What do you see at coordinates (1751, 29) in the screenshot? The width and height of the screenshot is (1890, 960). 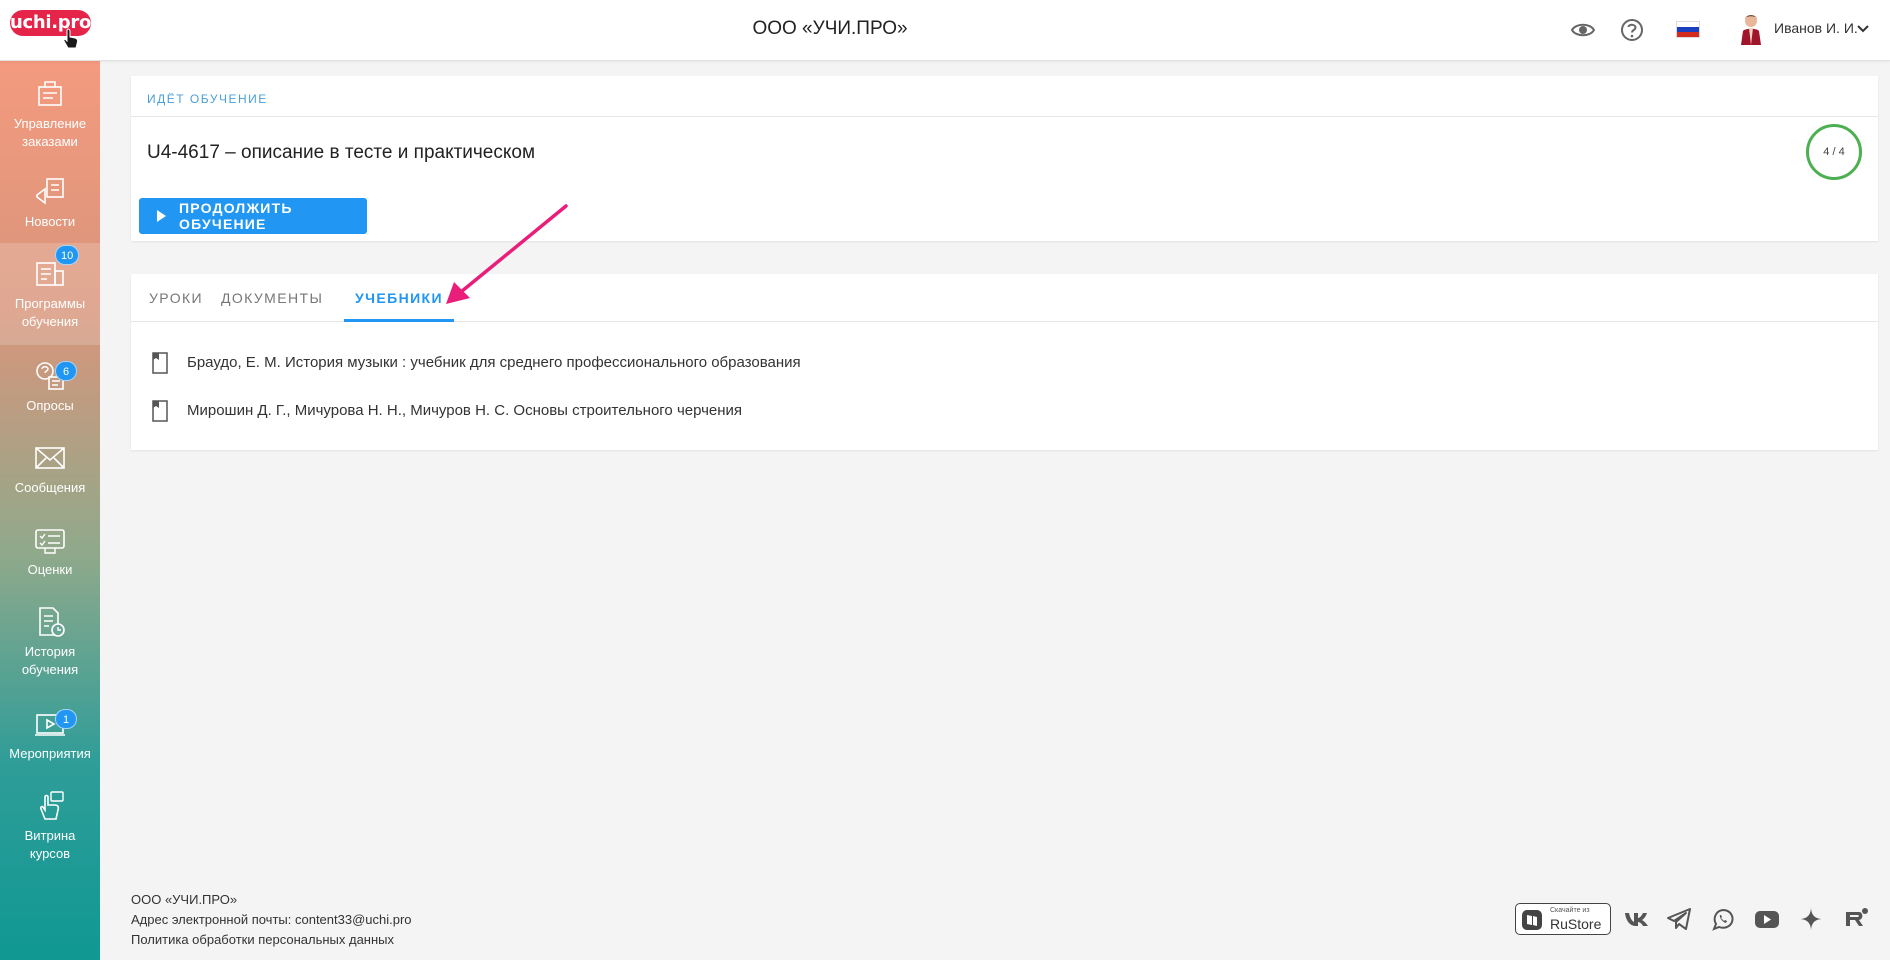 I see `avatar` at bounding box center [1751, 29].